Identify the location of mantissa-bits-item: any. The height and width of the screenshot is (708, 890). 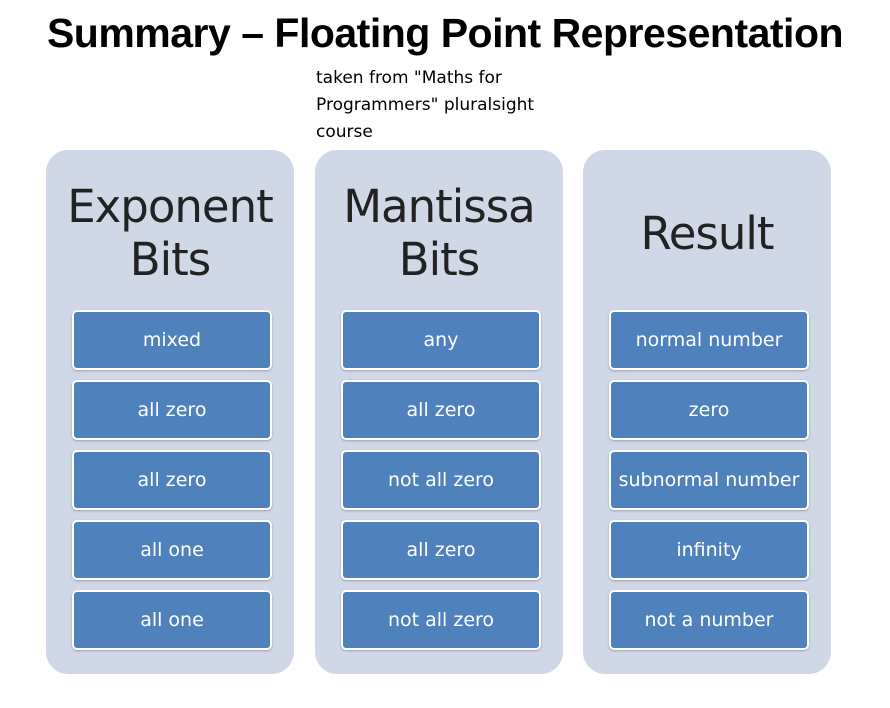
(441, 340).